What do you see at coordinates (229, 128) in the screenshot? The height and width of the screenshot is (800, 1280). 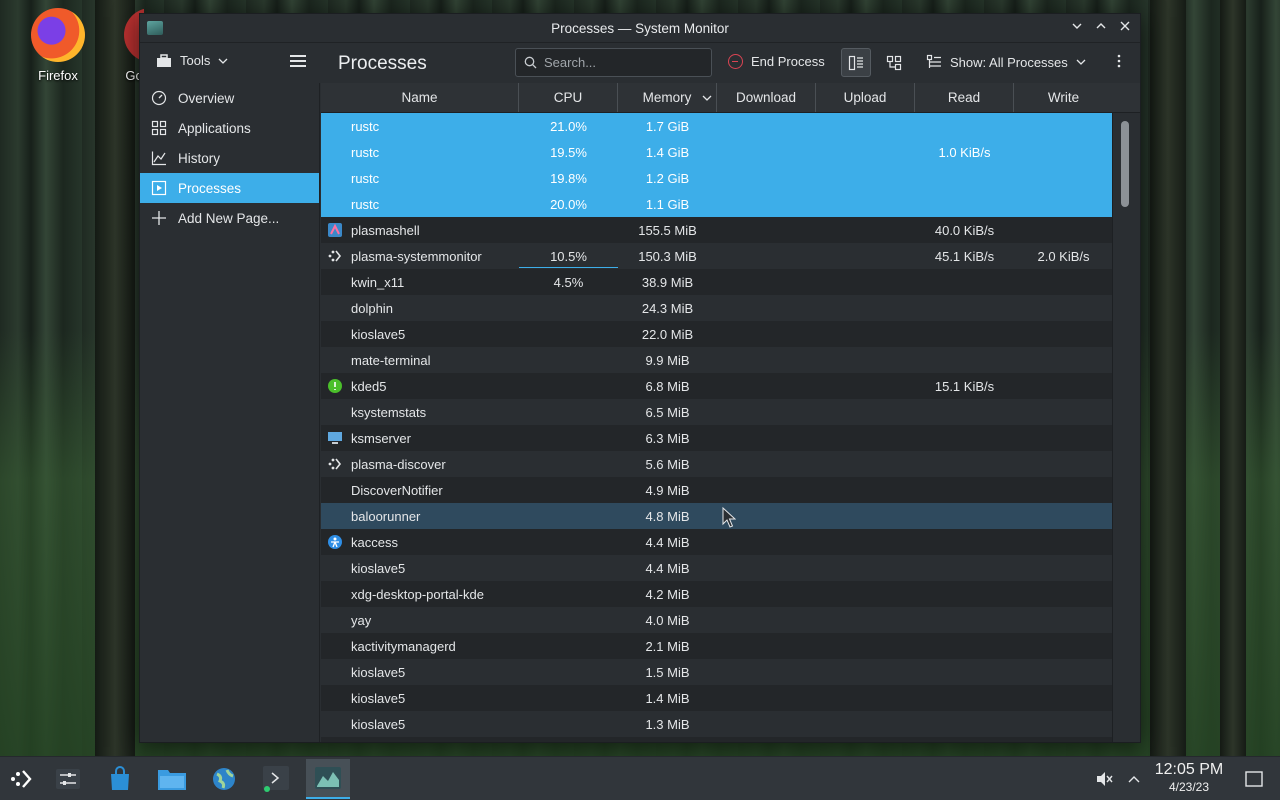 I see `sidebar-item-applications: Applications` at bounding box center [229, 128].